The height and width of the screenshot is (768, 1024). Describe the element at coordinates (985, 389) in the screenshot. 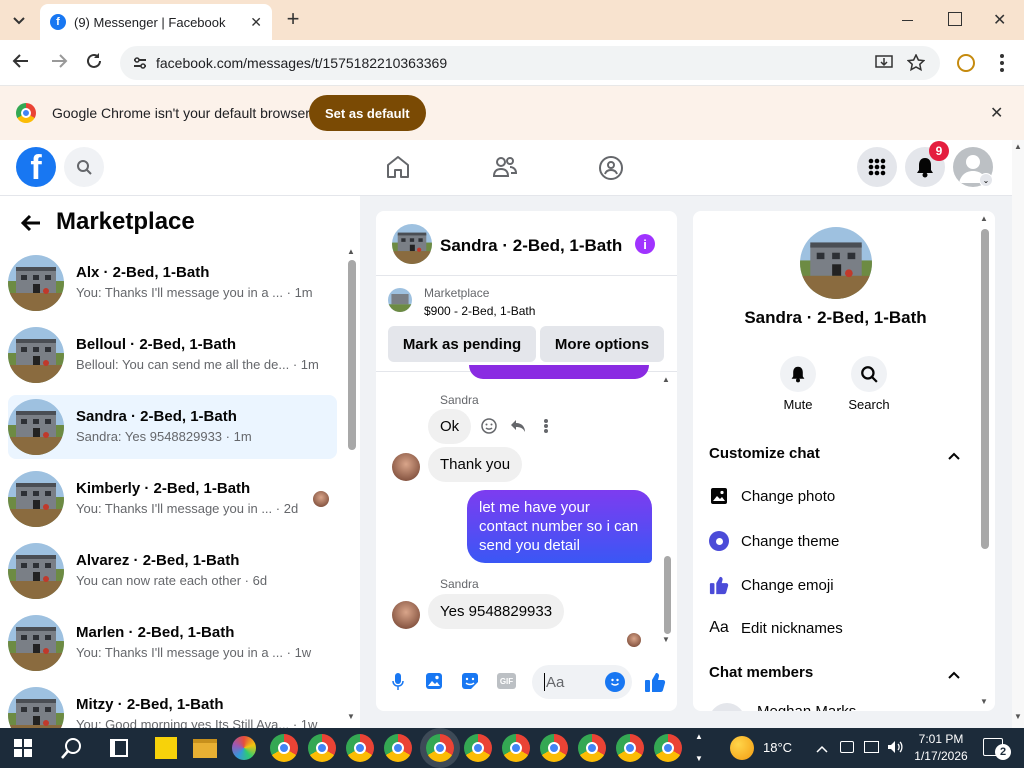

I see `details-scrollbar-thumb` at that location.